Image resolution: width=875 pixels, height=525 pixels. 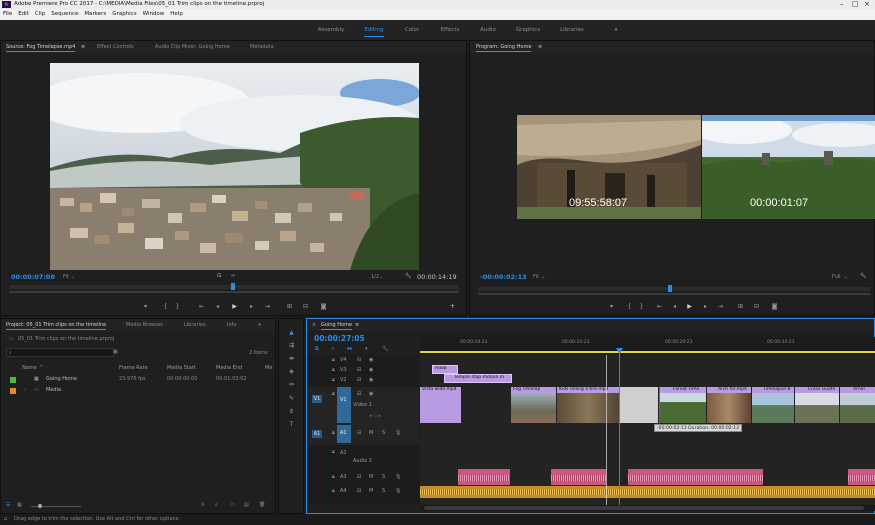 I want to click on timeline-close-icon: ×, so click(x=314, y=325).